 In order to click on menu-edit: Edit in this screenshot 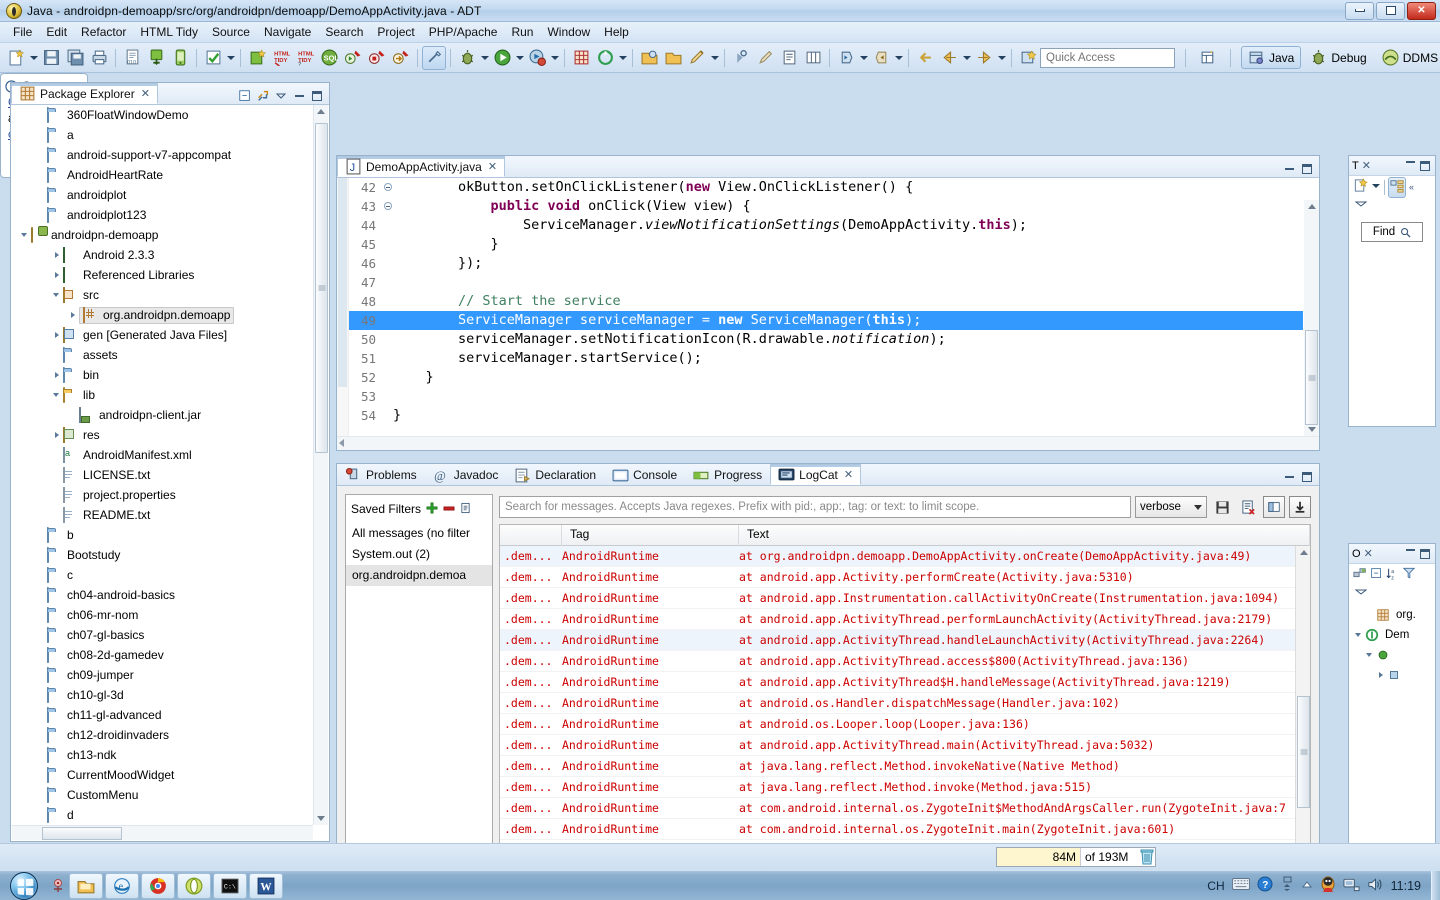, I will do `click(56, 32)`.